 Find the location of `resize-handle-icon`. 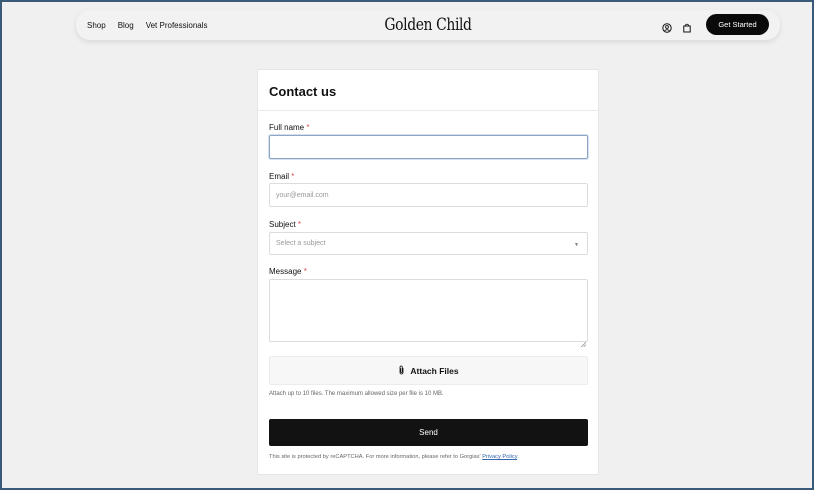

resize-handle-icon is located at coordinates (583, 341).